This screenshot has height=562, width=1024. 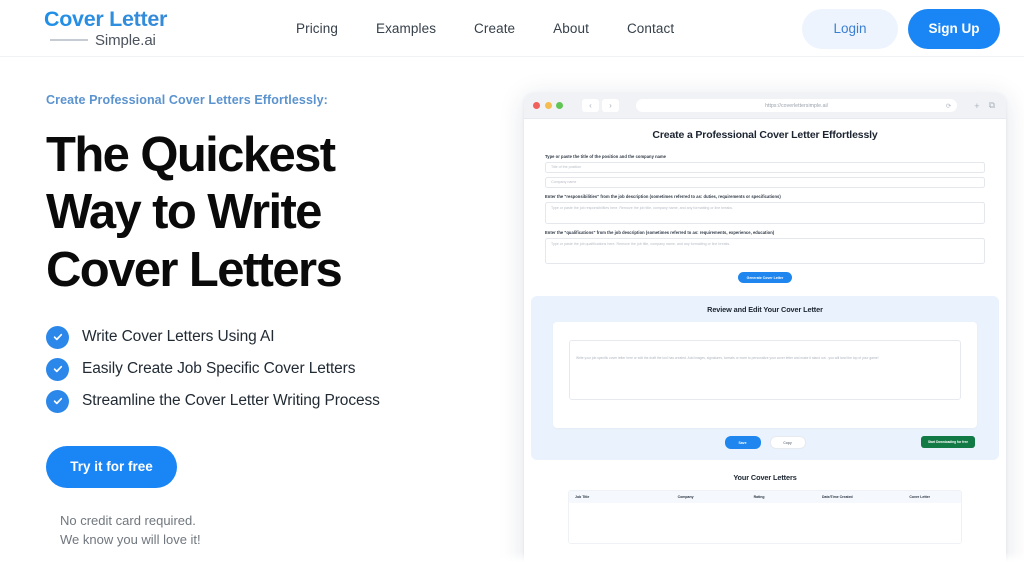 I want to click on review-actions: Save Copy Start Downloading for free, so click(x=765, y=442).